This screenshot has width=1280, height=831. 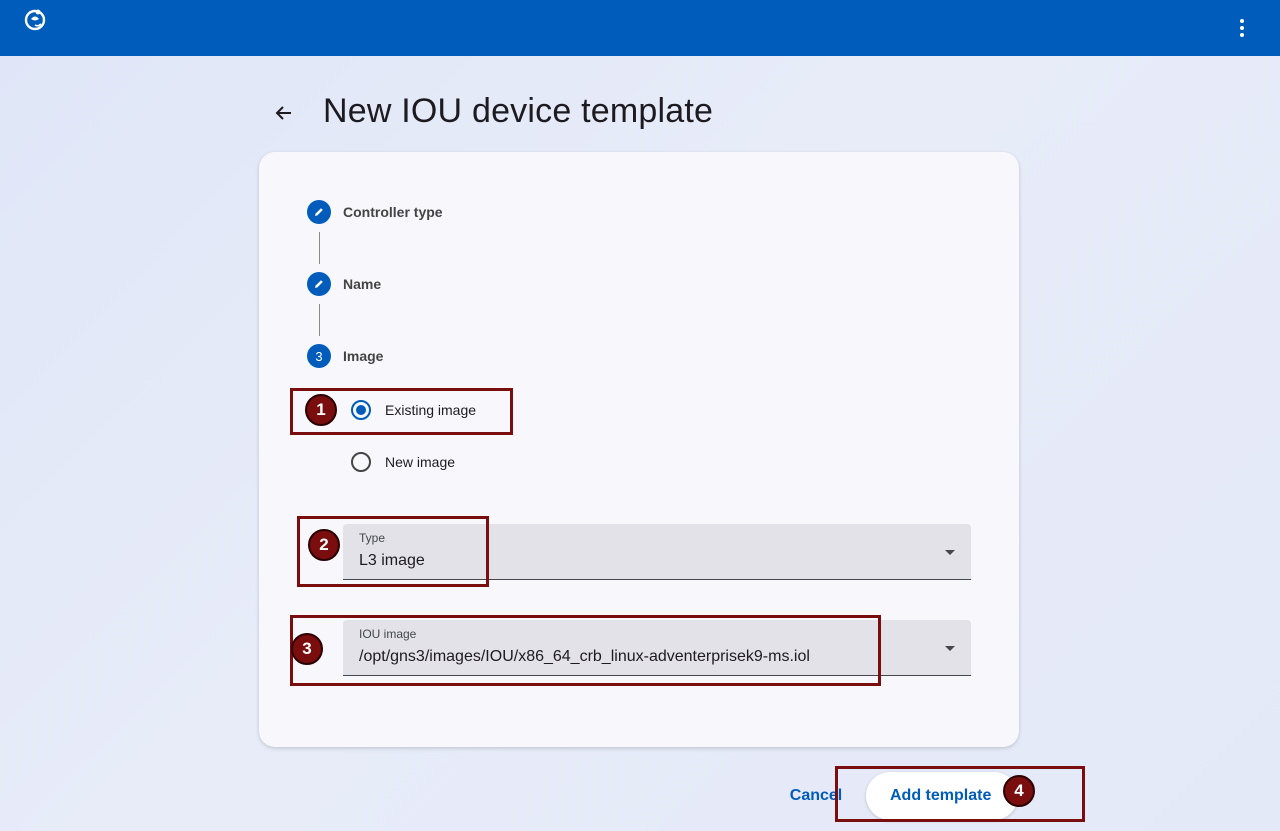 I want to click on type-select: Type L3 image, so click(x=657, y=552).